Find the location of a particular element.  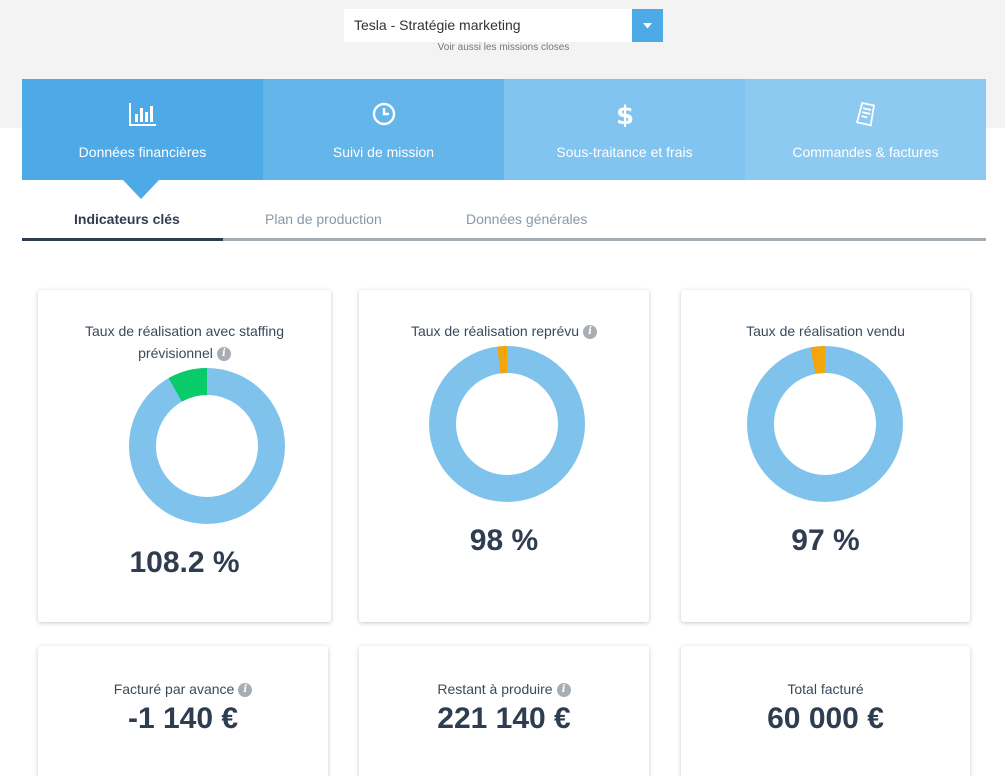

kpi-value: 97 % is located at coordinates (825, 540).